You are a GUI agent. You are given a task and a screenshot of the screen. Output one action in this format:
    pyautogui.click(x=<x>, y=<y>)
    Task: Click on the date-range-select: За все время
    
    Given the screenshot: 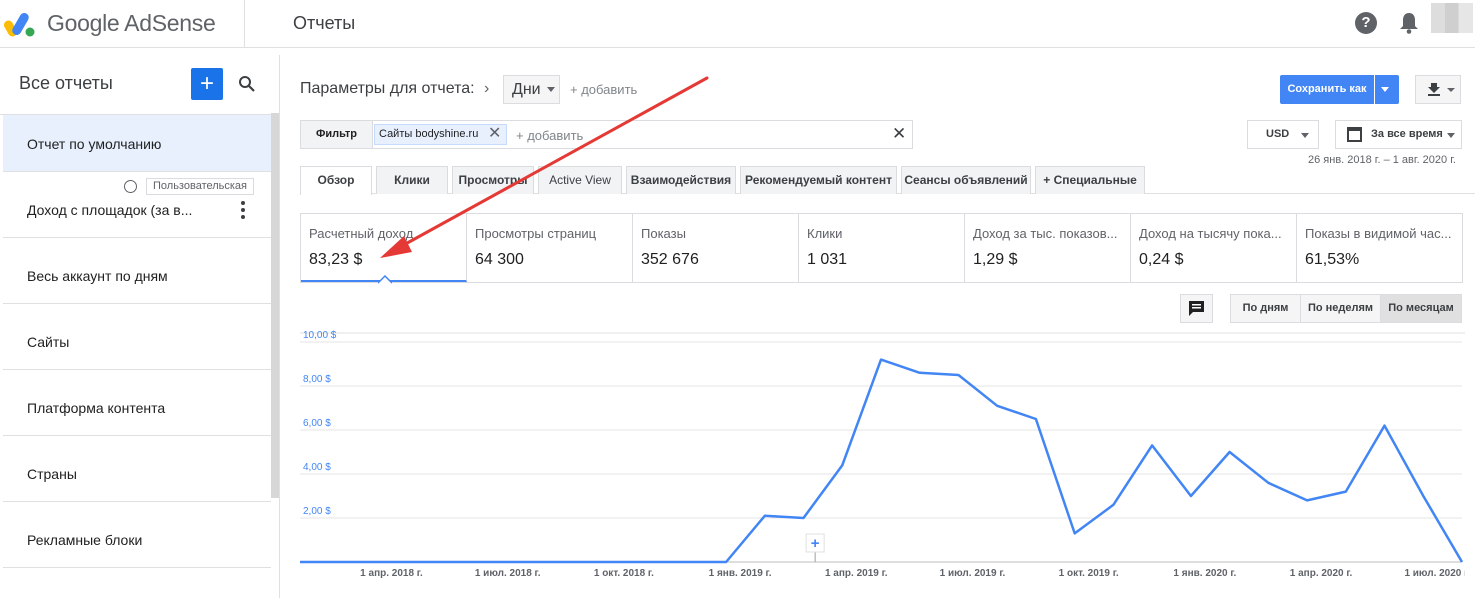 What is the action you would take?
    pyautogui.click(x=1398, y=134)
    